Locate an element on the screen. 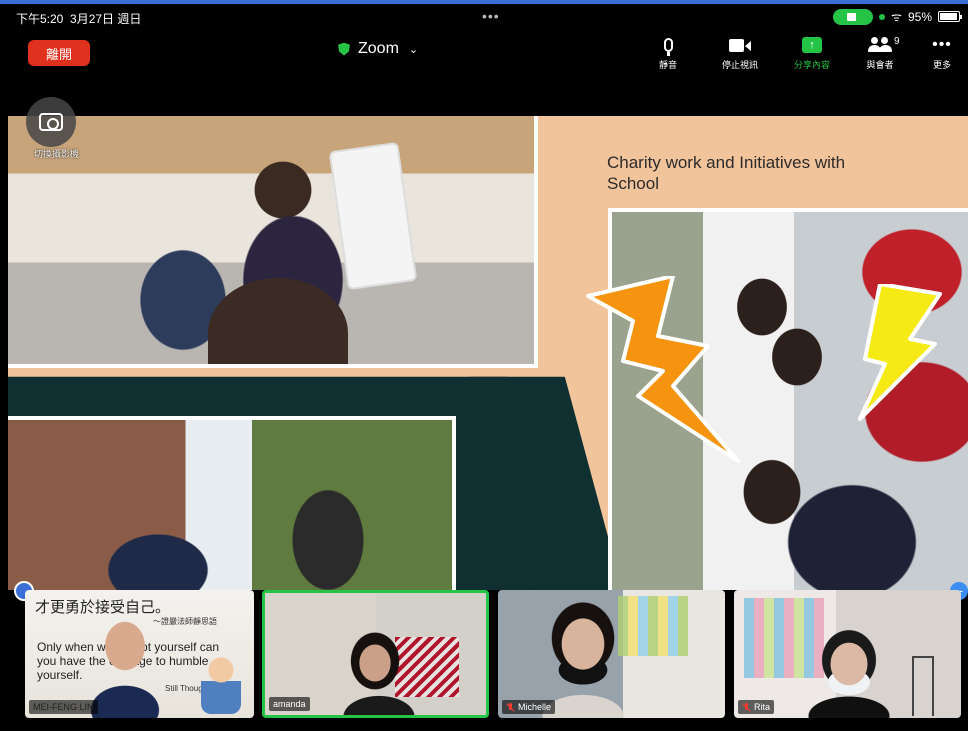 This screenshot has width=968, height=731. switch-camera-label: 切換攝影機 is located at coordinates (57, 154).